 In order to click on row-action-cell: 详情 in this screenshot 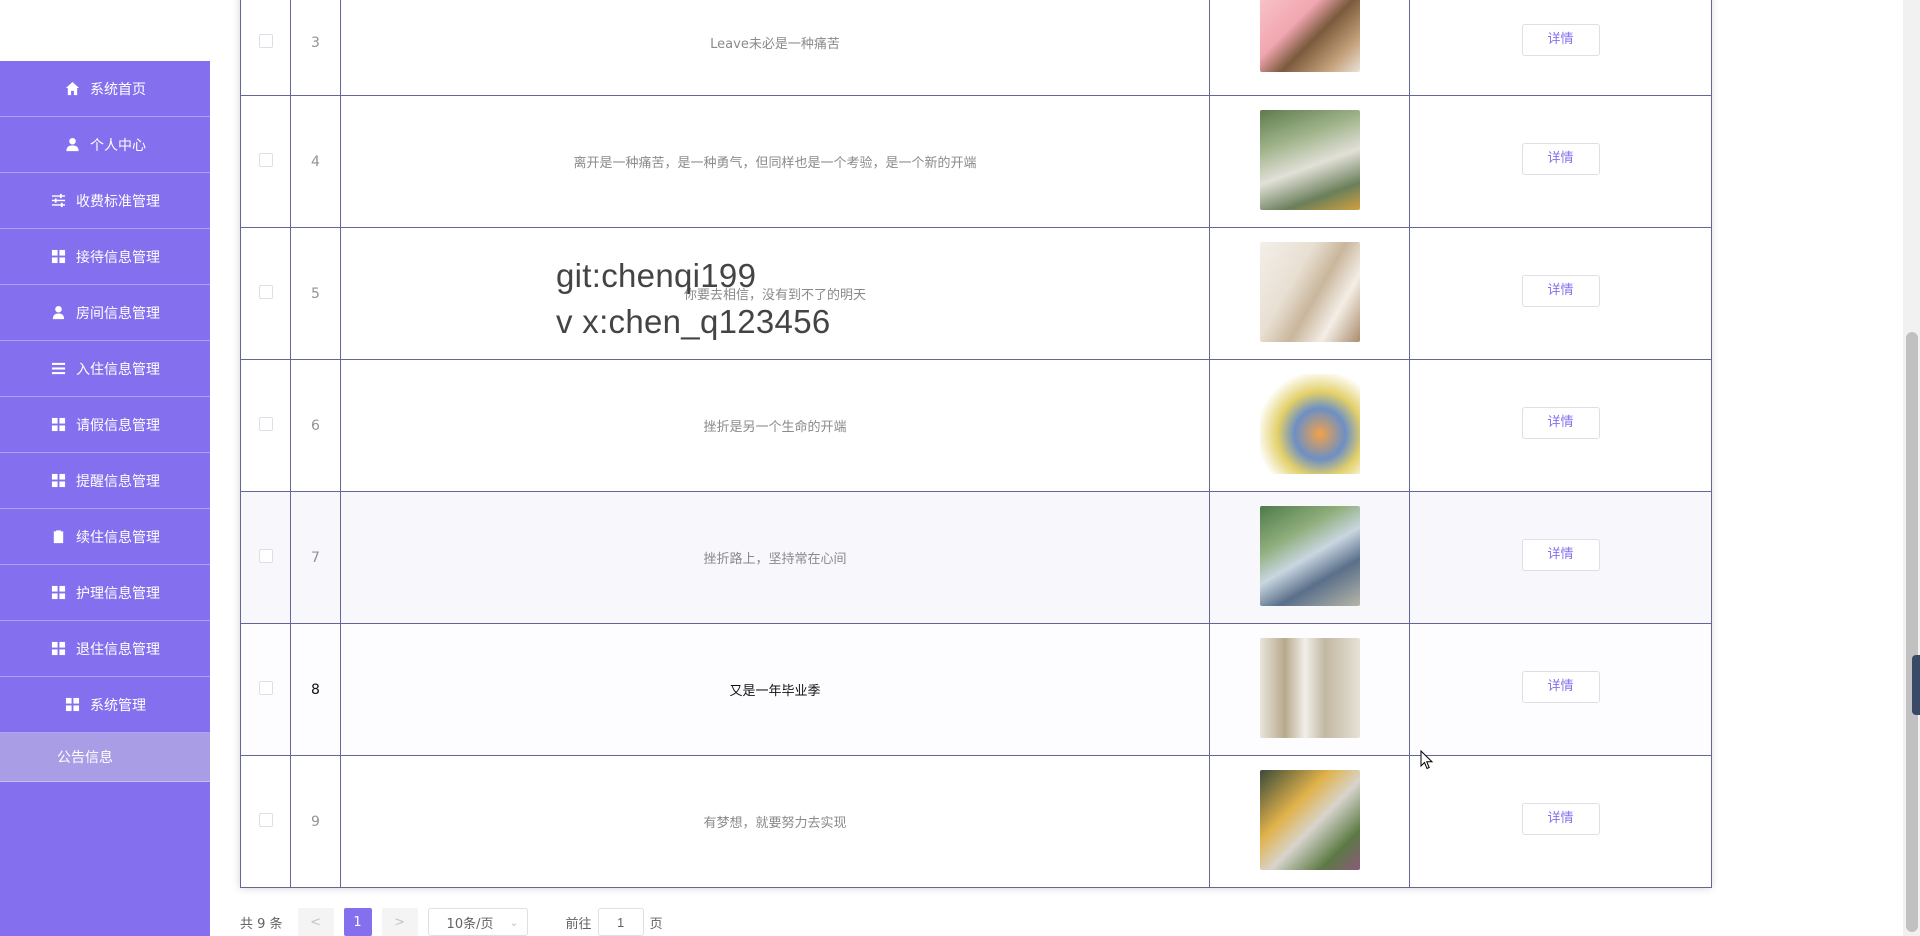, I will do `click(1560, 48)`.